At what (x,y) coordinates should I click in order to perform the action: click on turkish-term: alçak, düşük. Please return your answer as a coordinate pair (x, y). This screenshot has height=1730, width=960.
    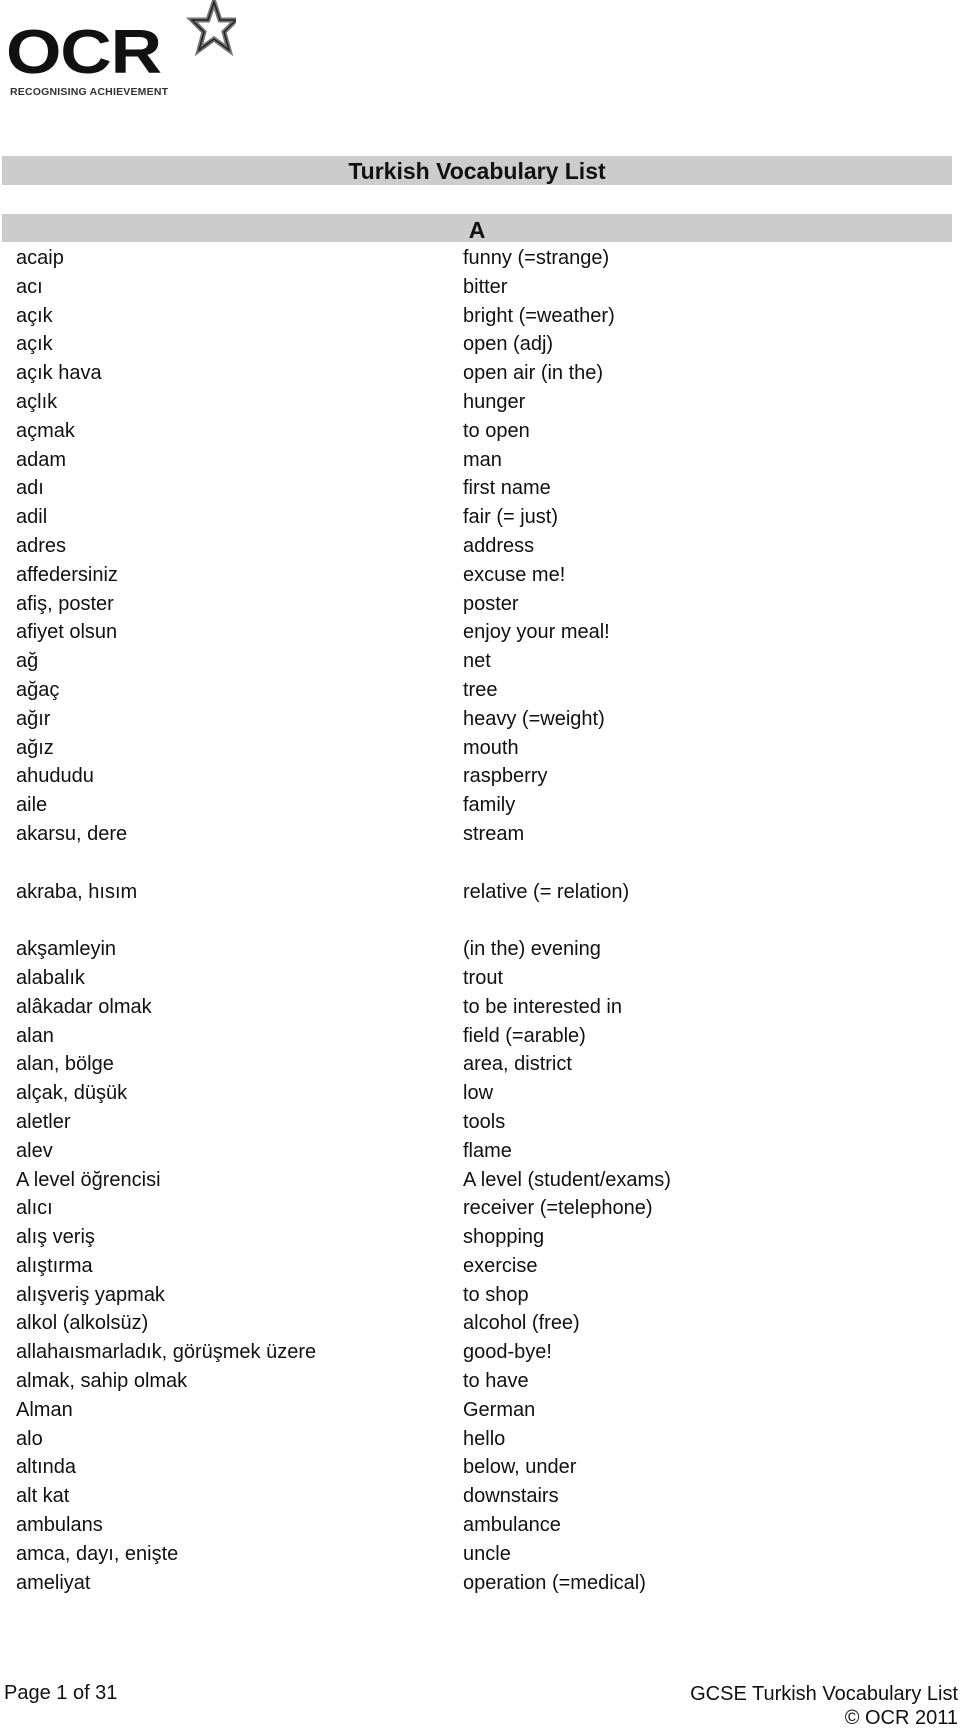
    Looking at the image, I should click on (72, 1093).